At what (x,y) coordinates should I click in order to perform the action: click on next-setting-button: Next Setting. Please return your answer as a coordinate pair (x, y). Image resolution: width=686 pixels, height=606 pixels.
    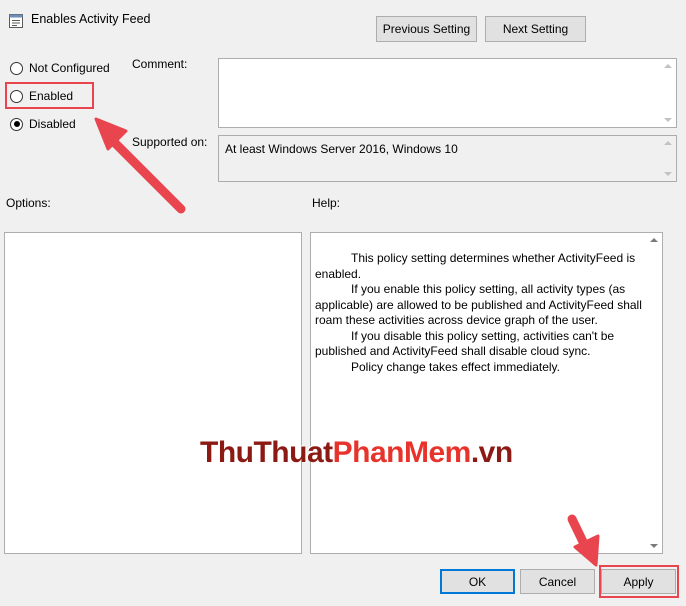
    Looking at the image, I should click on (535, 29).